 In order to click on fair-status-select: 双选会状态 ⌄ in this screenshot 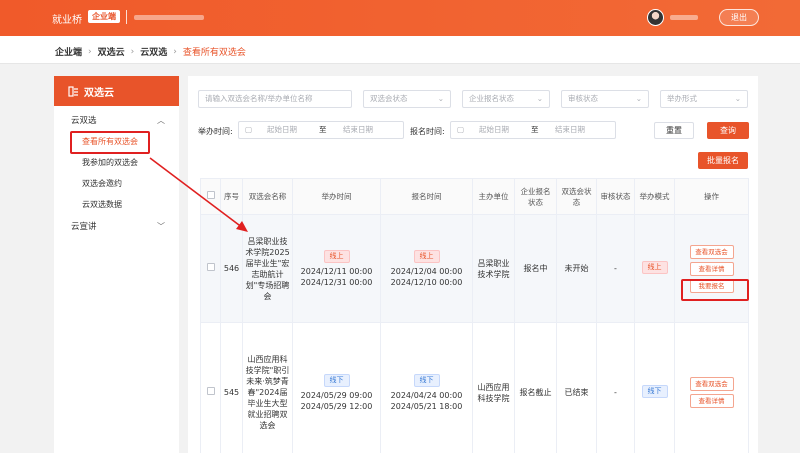, I will do `click(407, 99)`.